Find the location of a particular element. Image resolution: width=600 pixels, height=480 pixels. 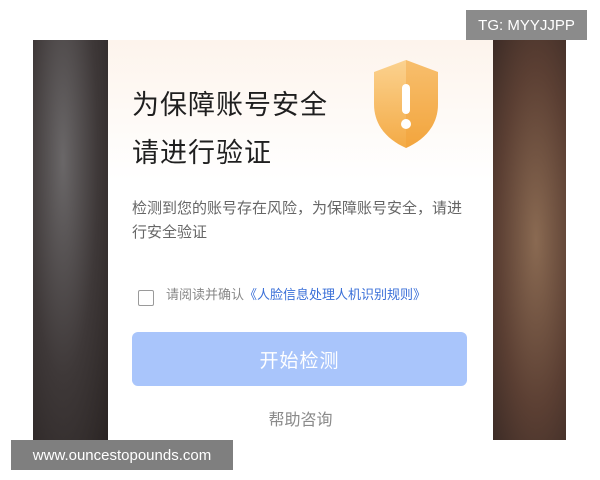

consent-checkbox is located at coordinates (146, 298).